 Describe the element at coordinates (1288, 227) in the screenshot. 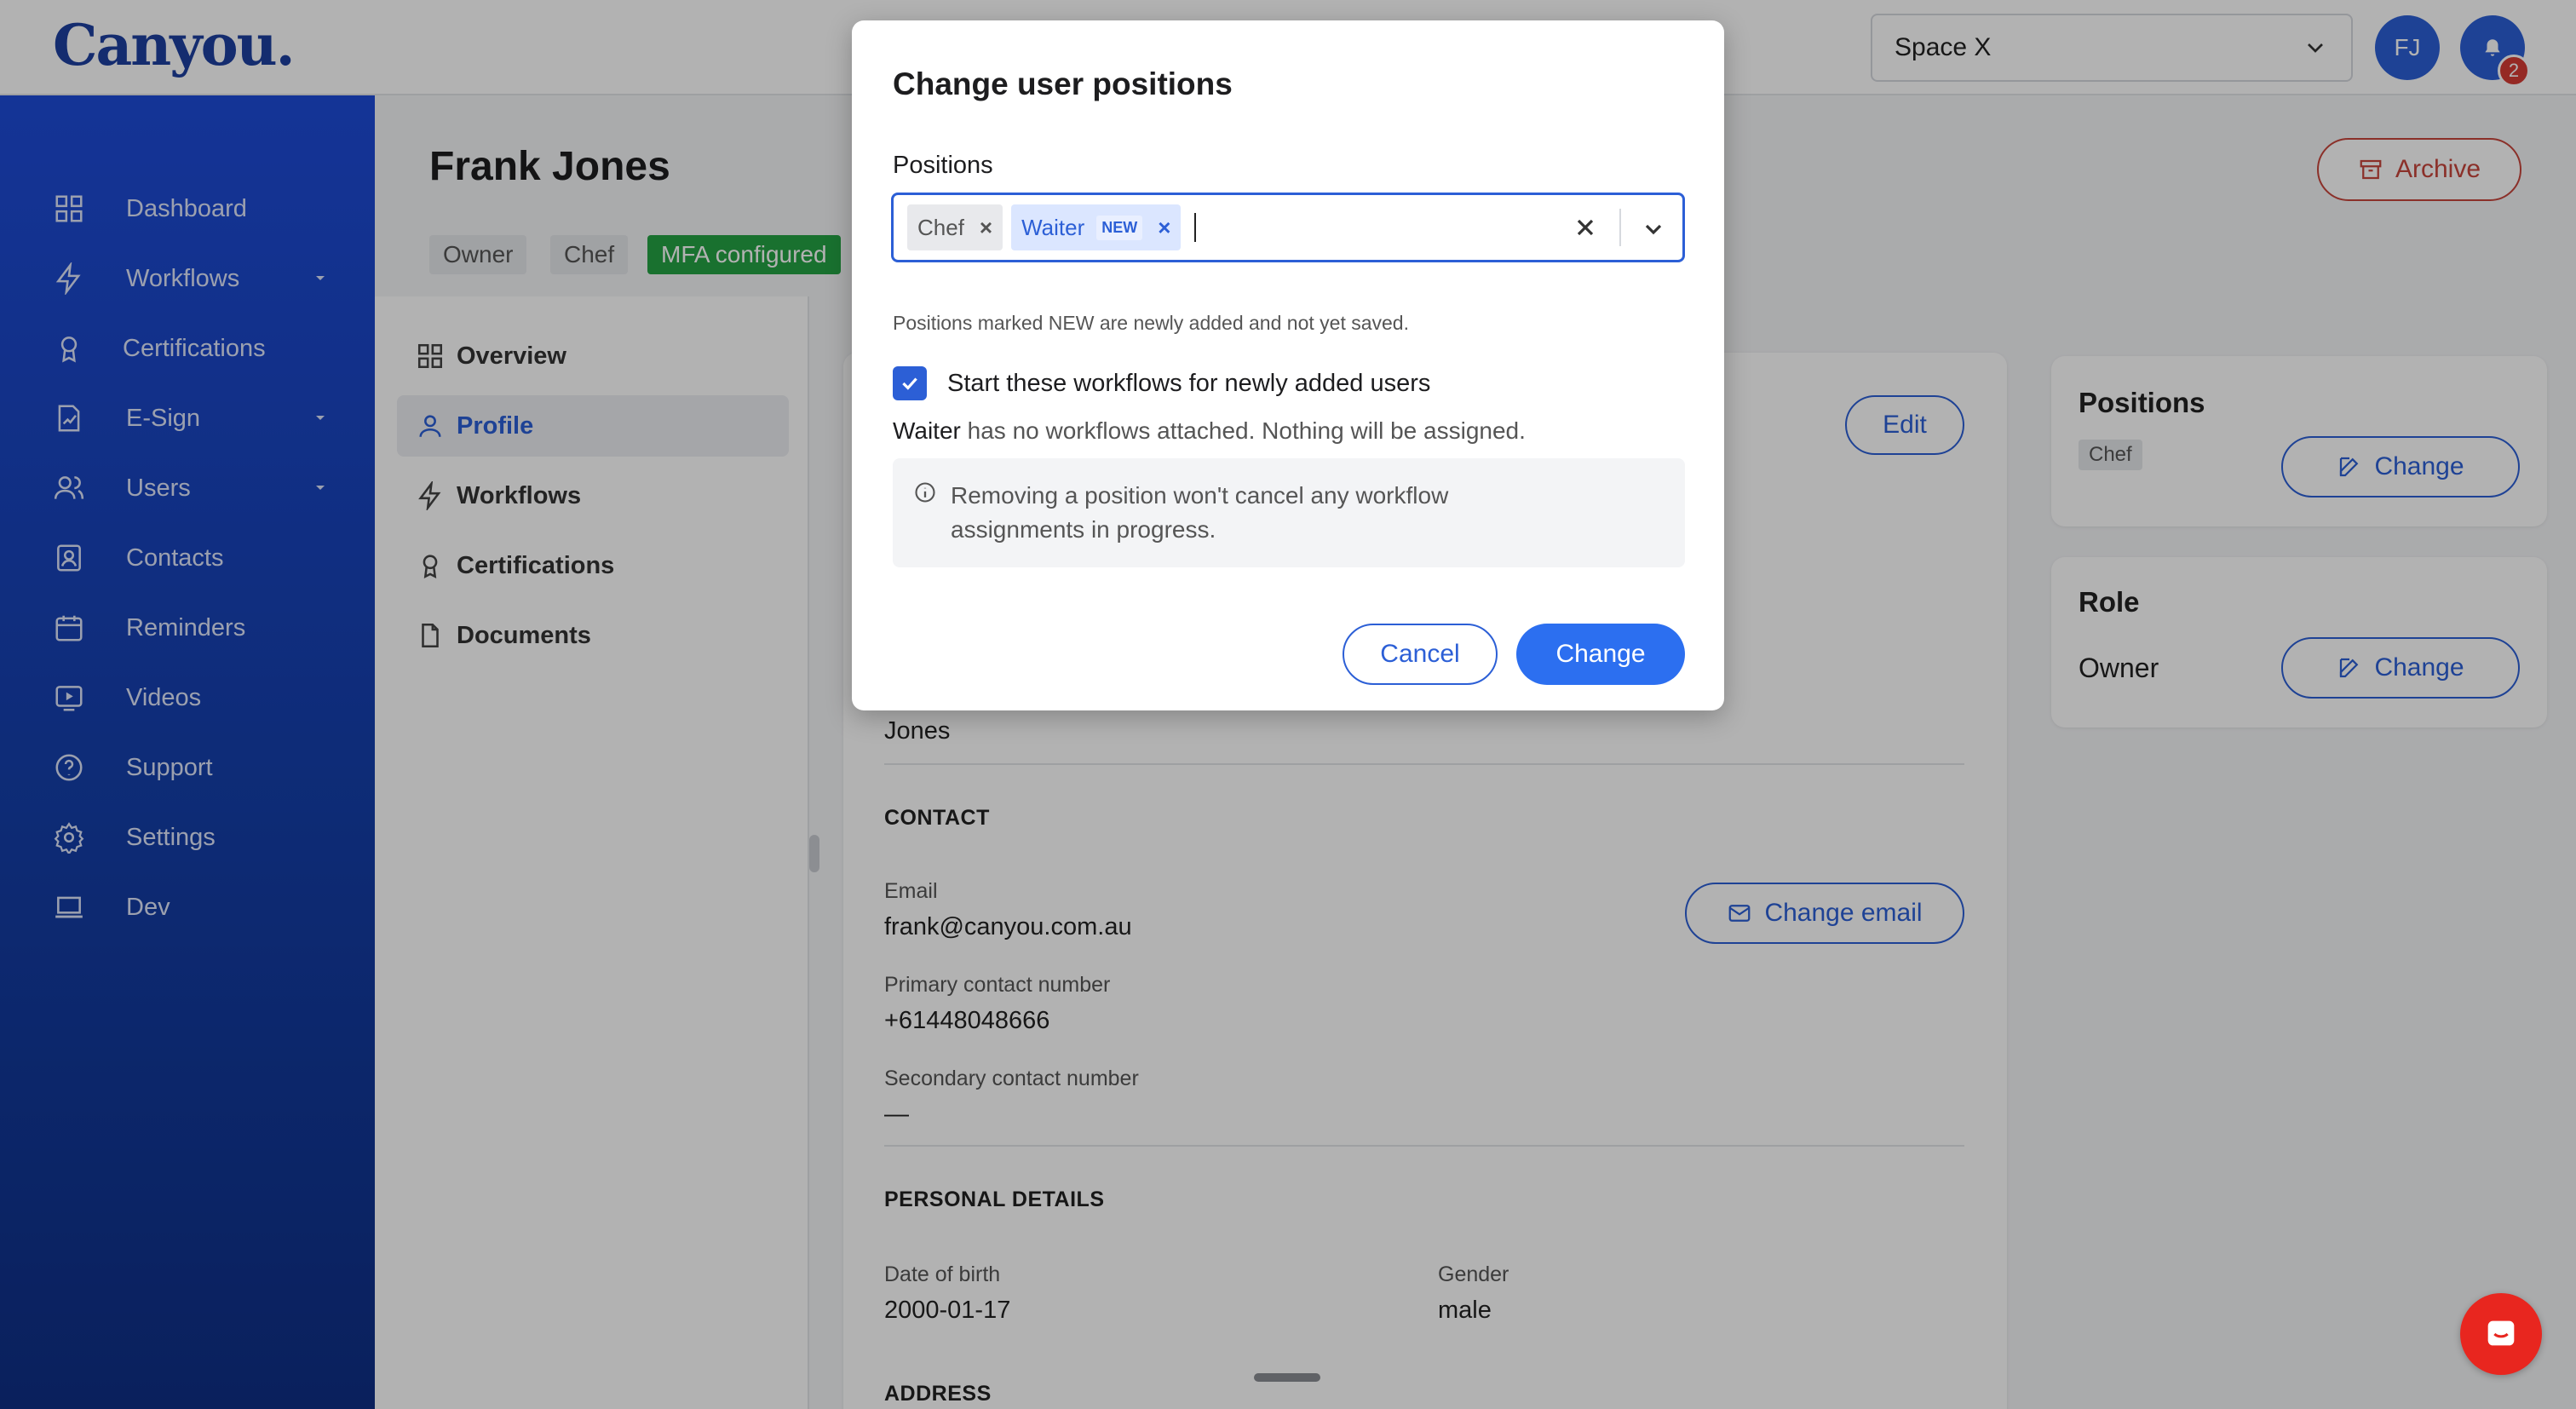

I see `positions-multiselect: Chef × Waiter NEW ×` at that location.